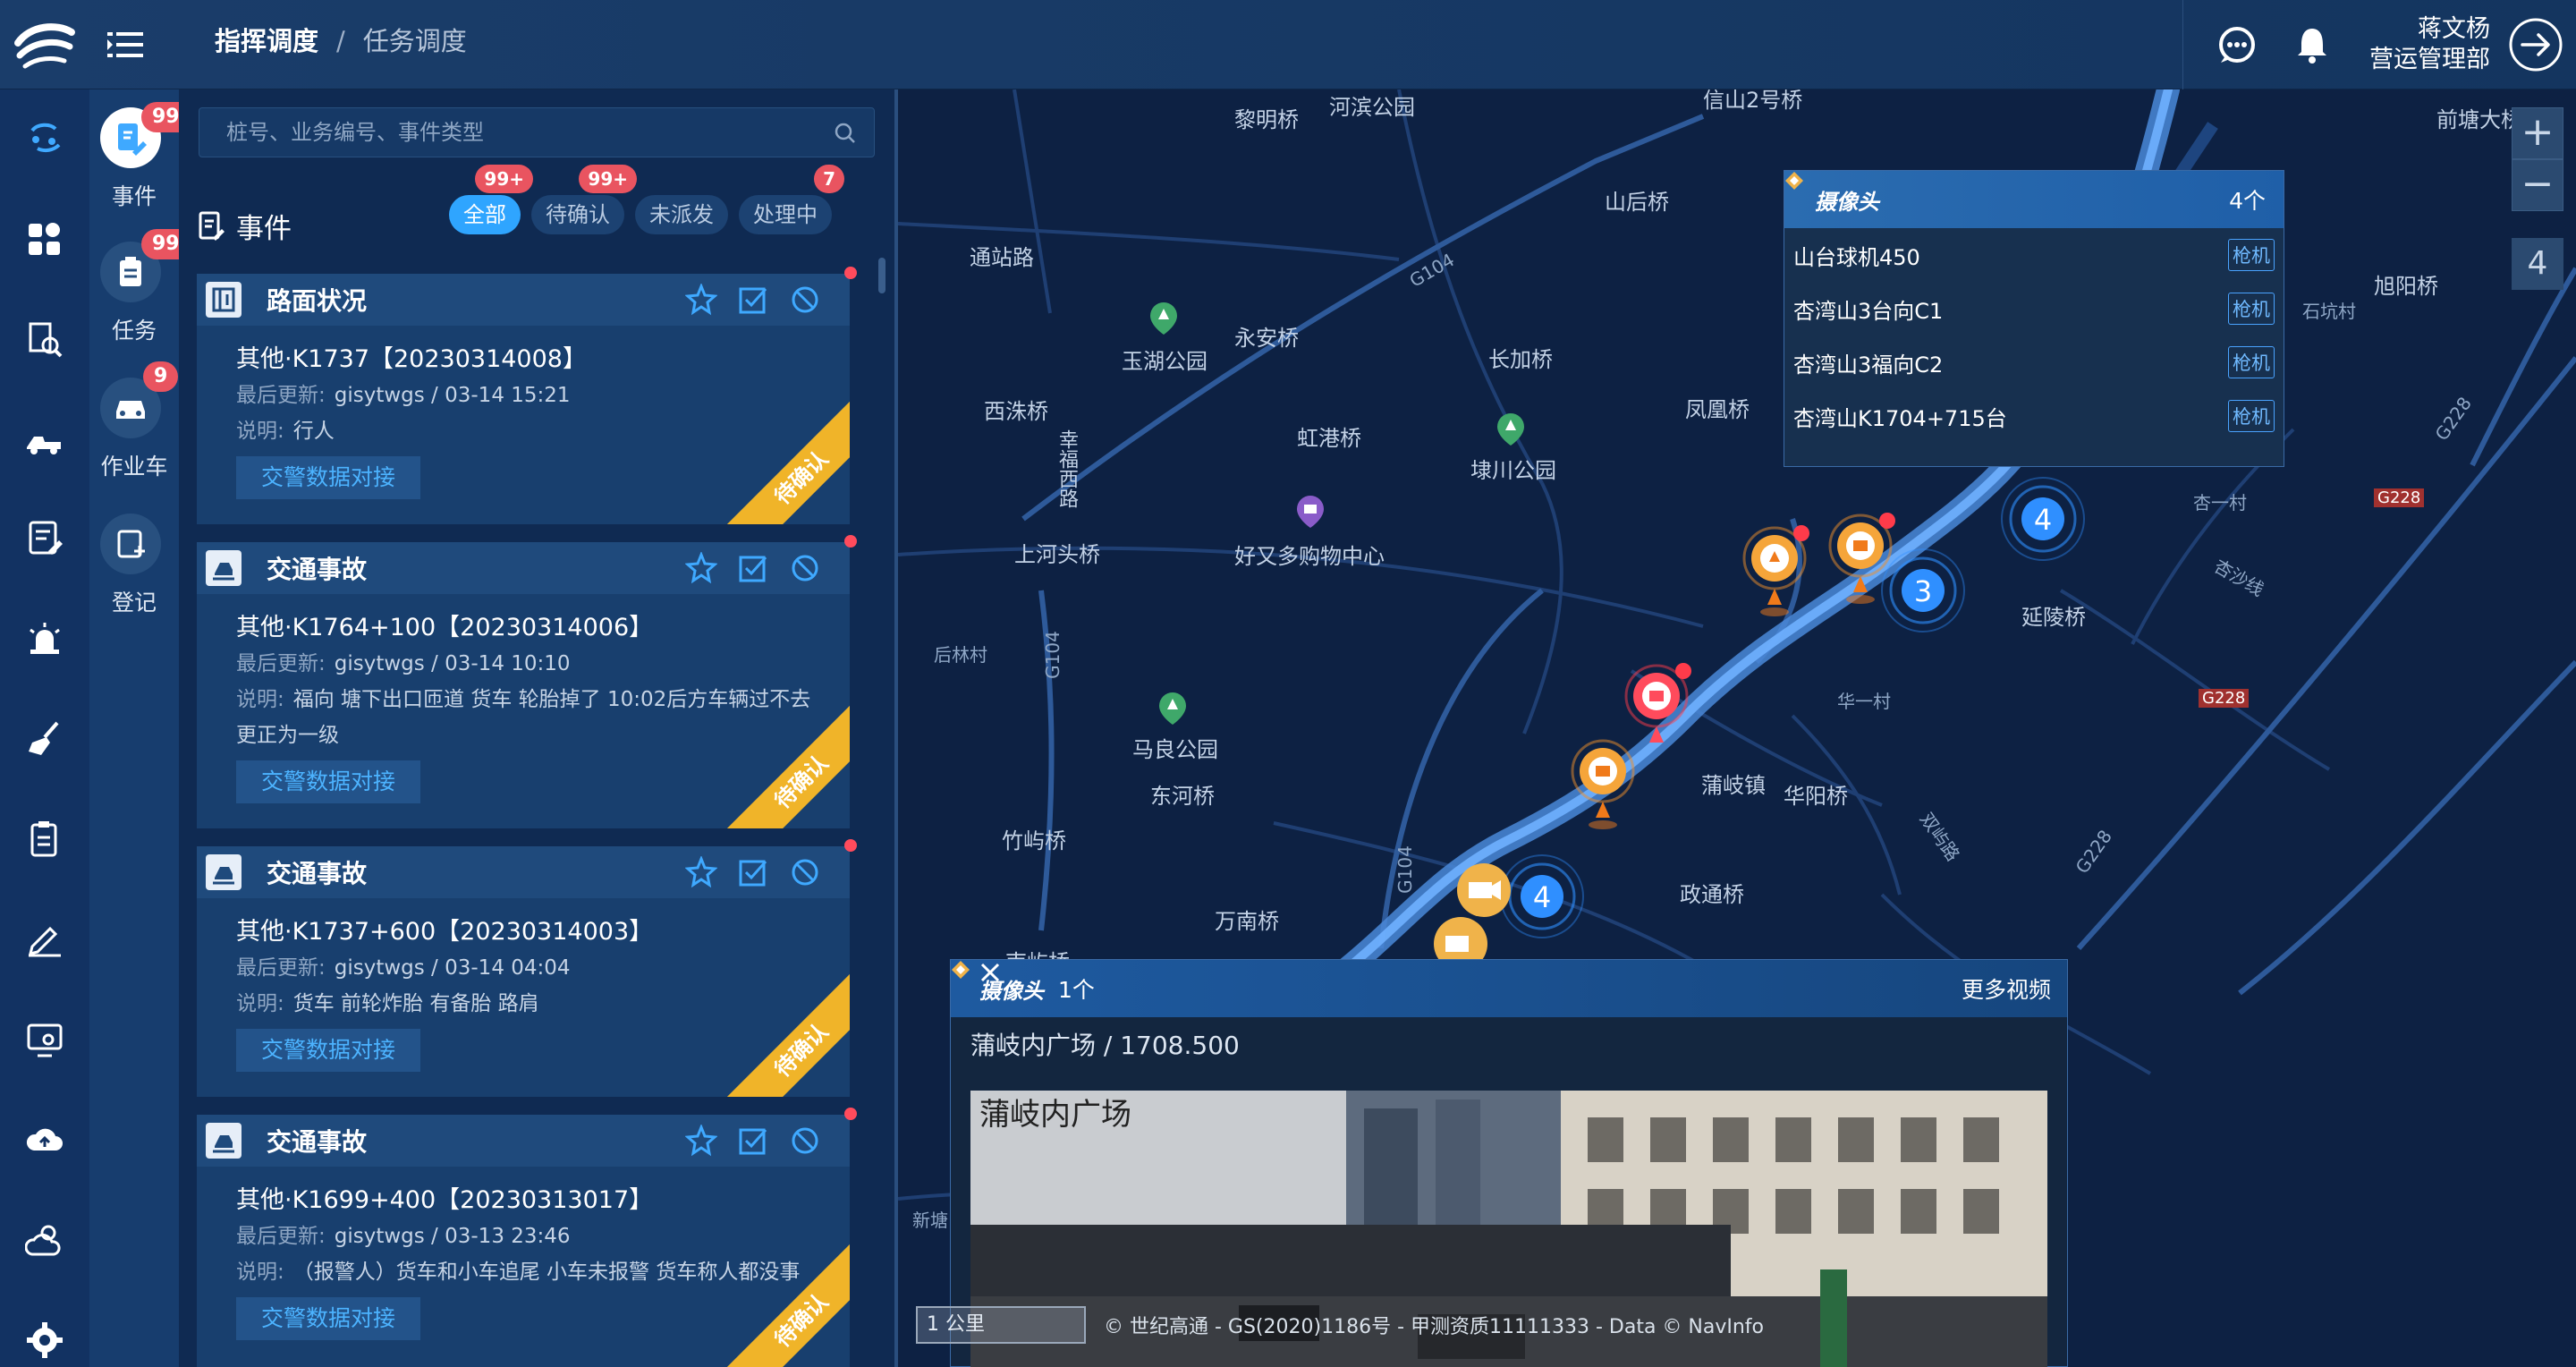 The height and width of the screenshot is (1367, 2576). I want to click on pencil-icon, so click(44, 940).